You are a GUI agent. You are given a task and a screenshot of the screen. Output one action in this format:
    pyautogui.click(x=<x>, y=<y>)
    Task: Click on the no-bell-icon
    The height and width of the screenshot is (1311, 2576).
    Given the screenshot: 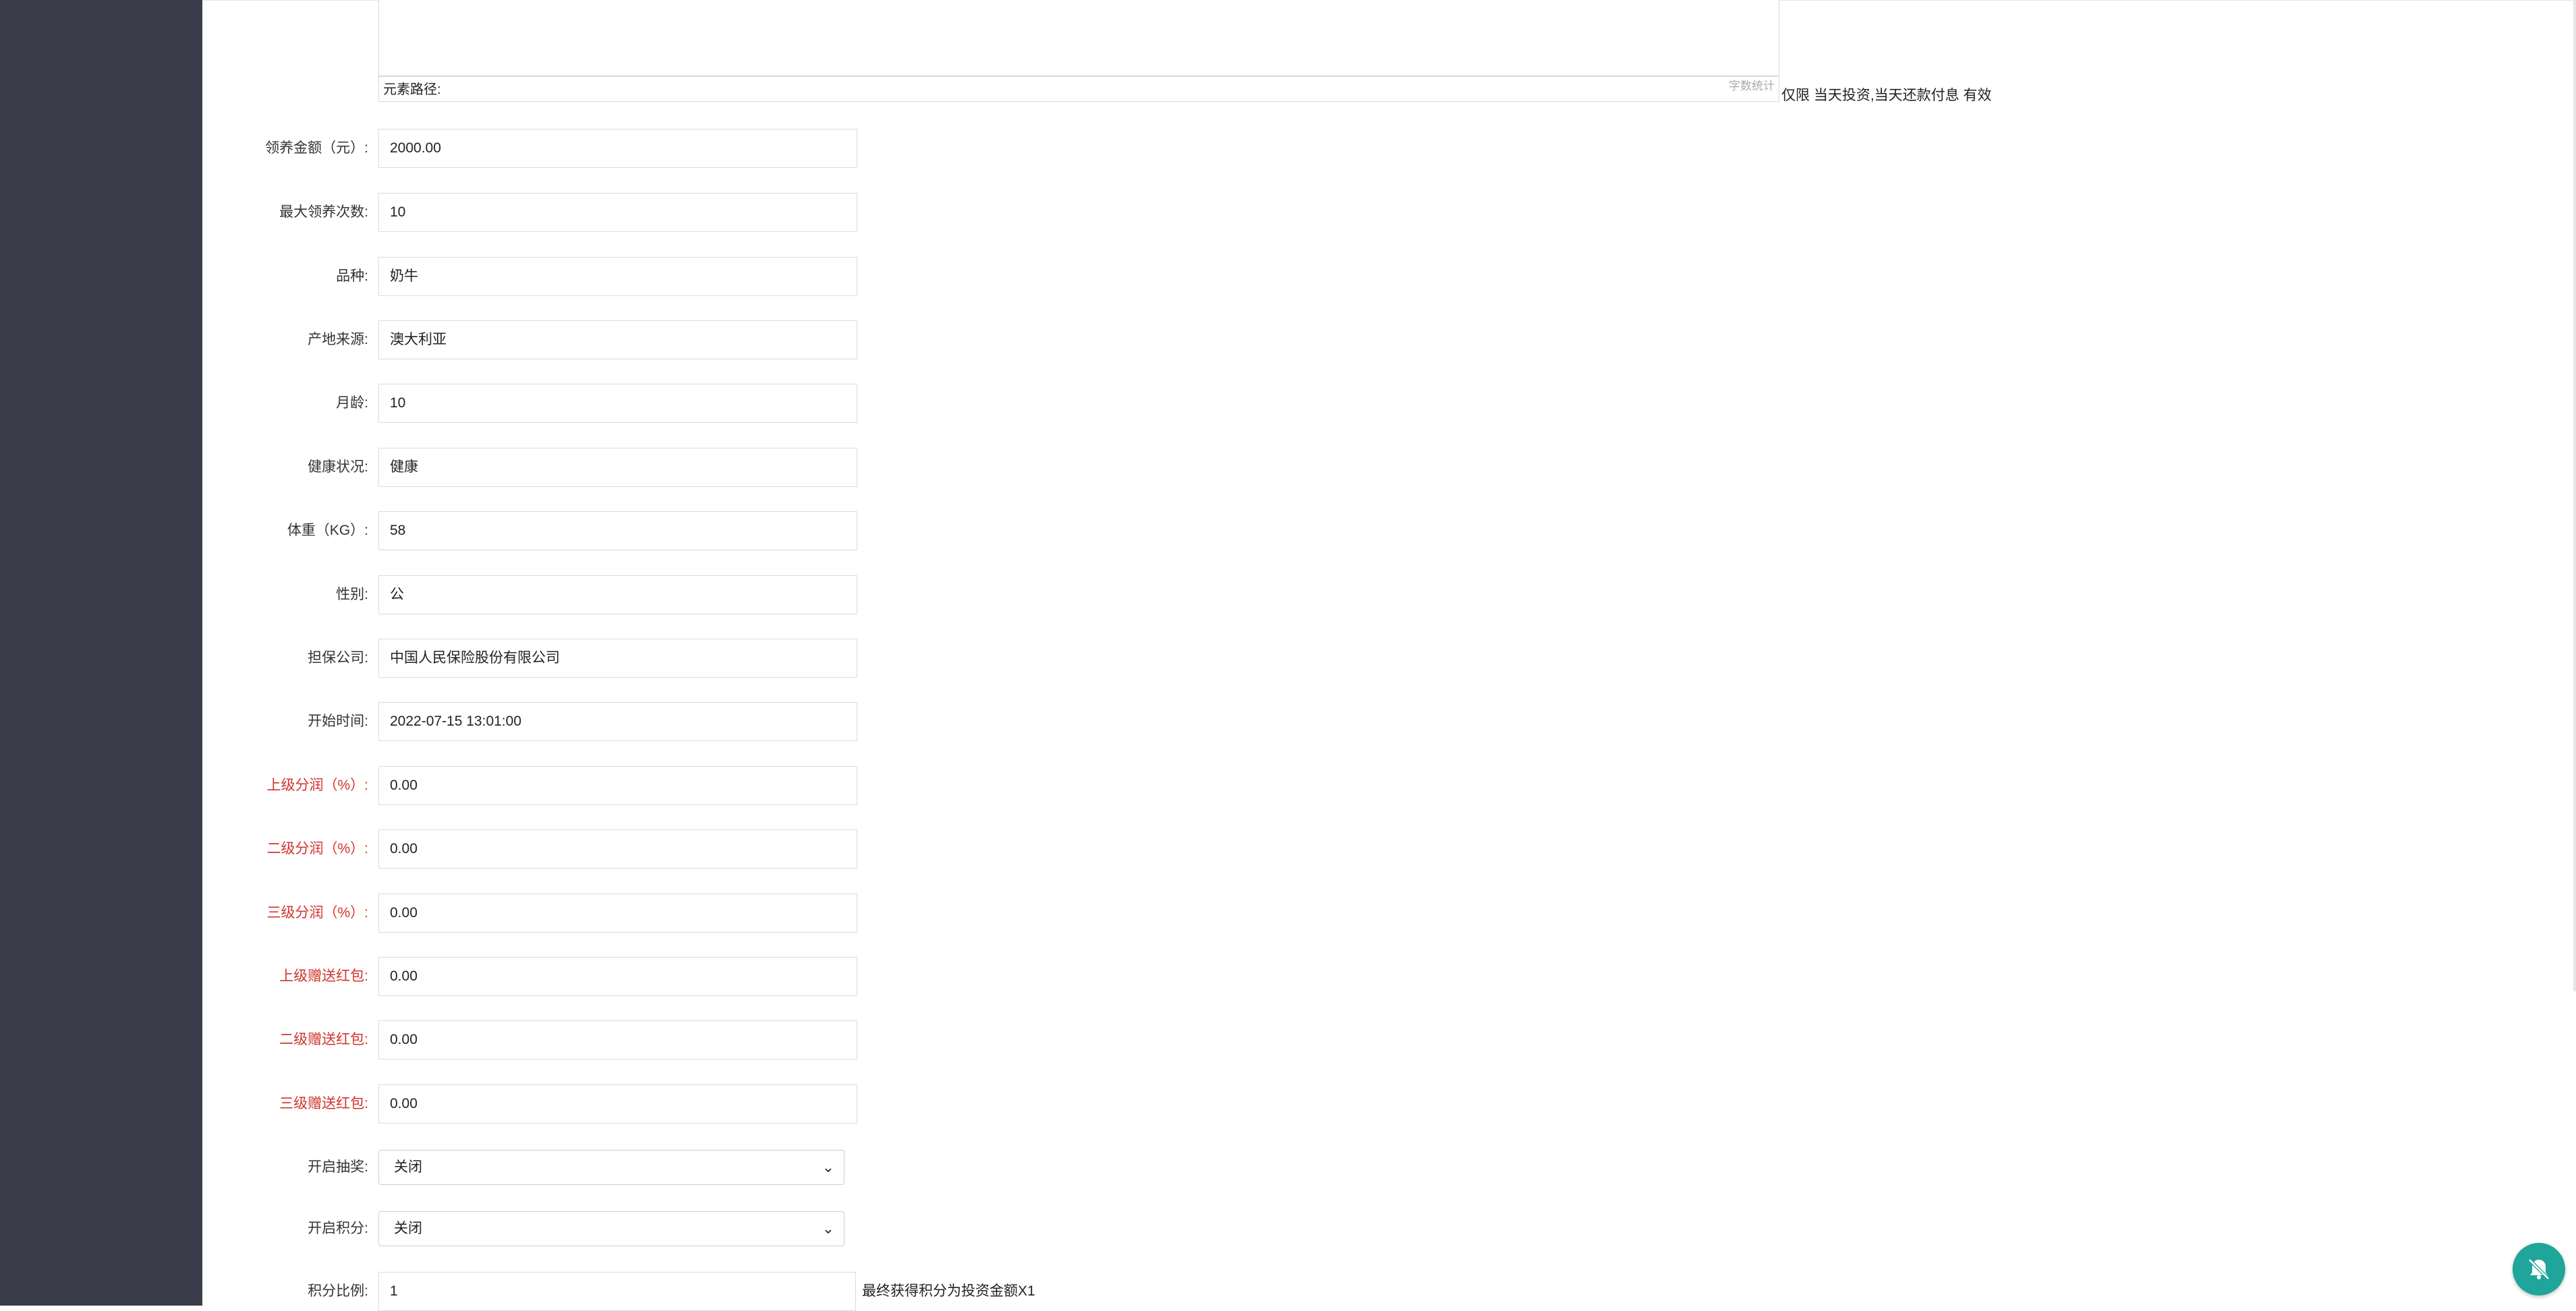 What is the action you would take?
    pyautogui.click(x=2539, y=1269)
    